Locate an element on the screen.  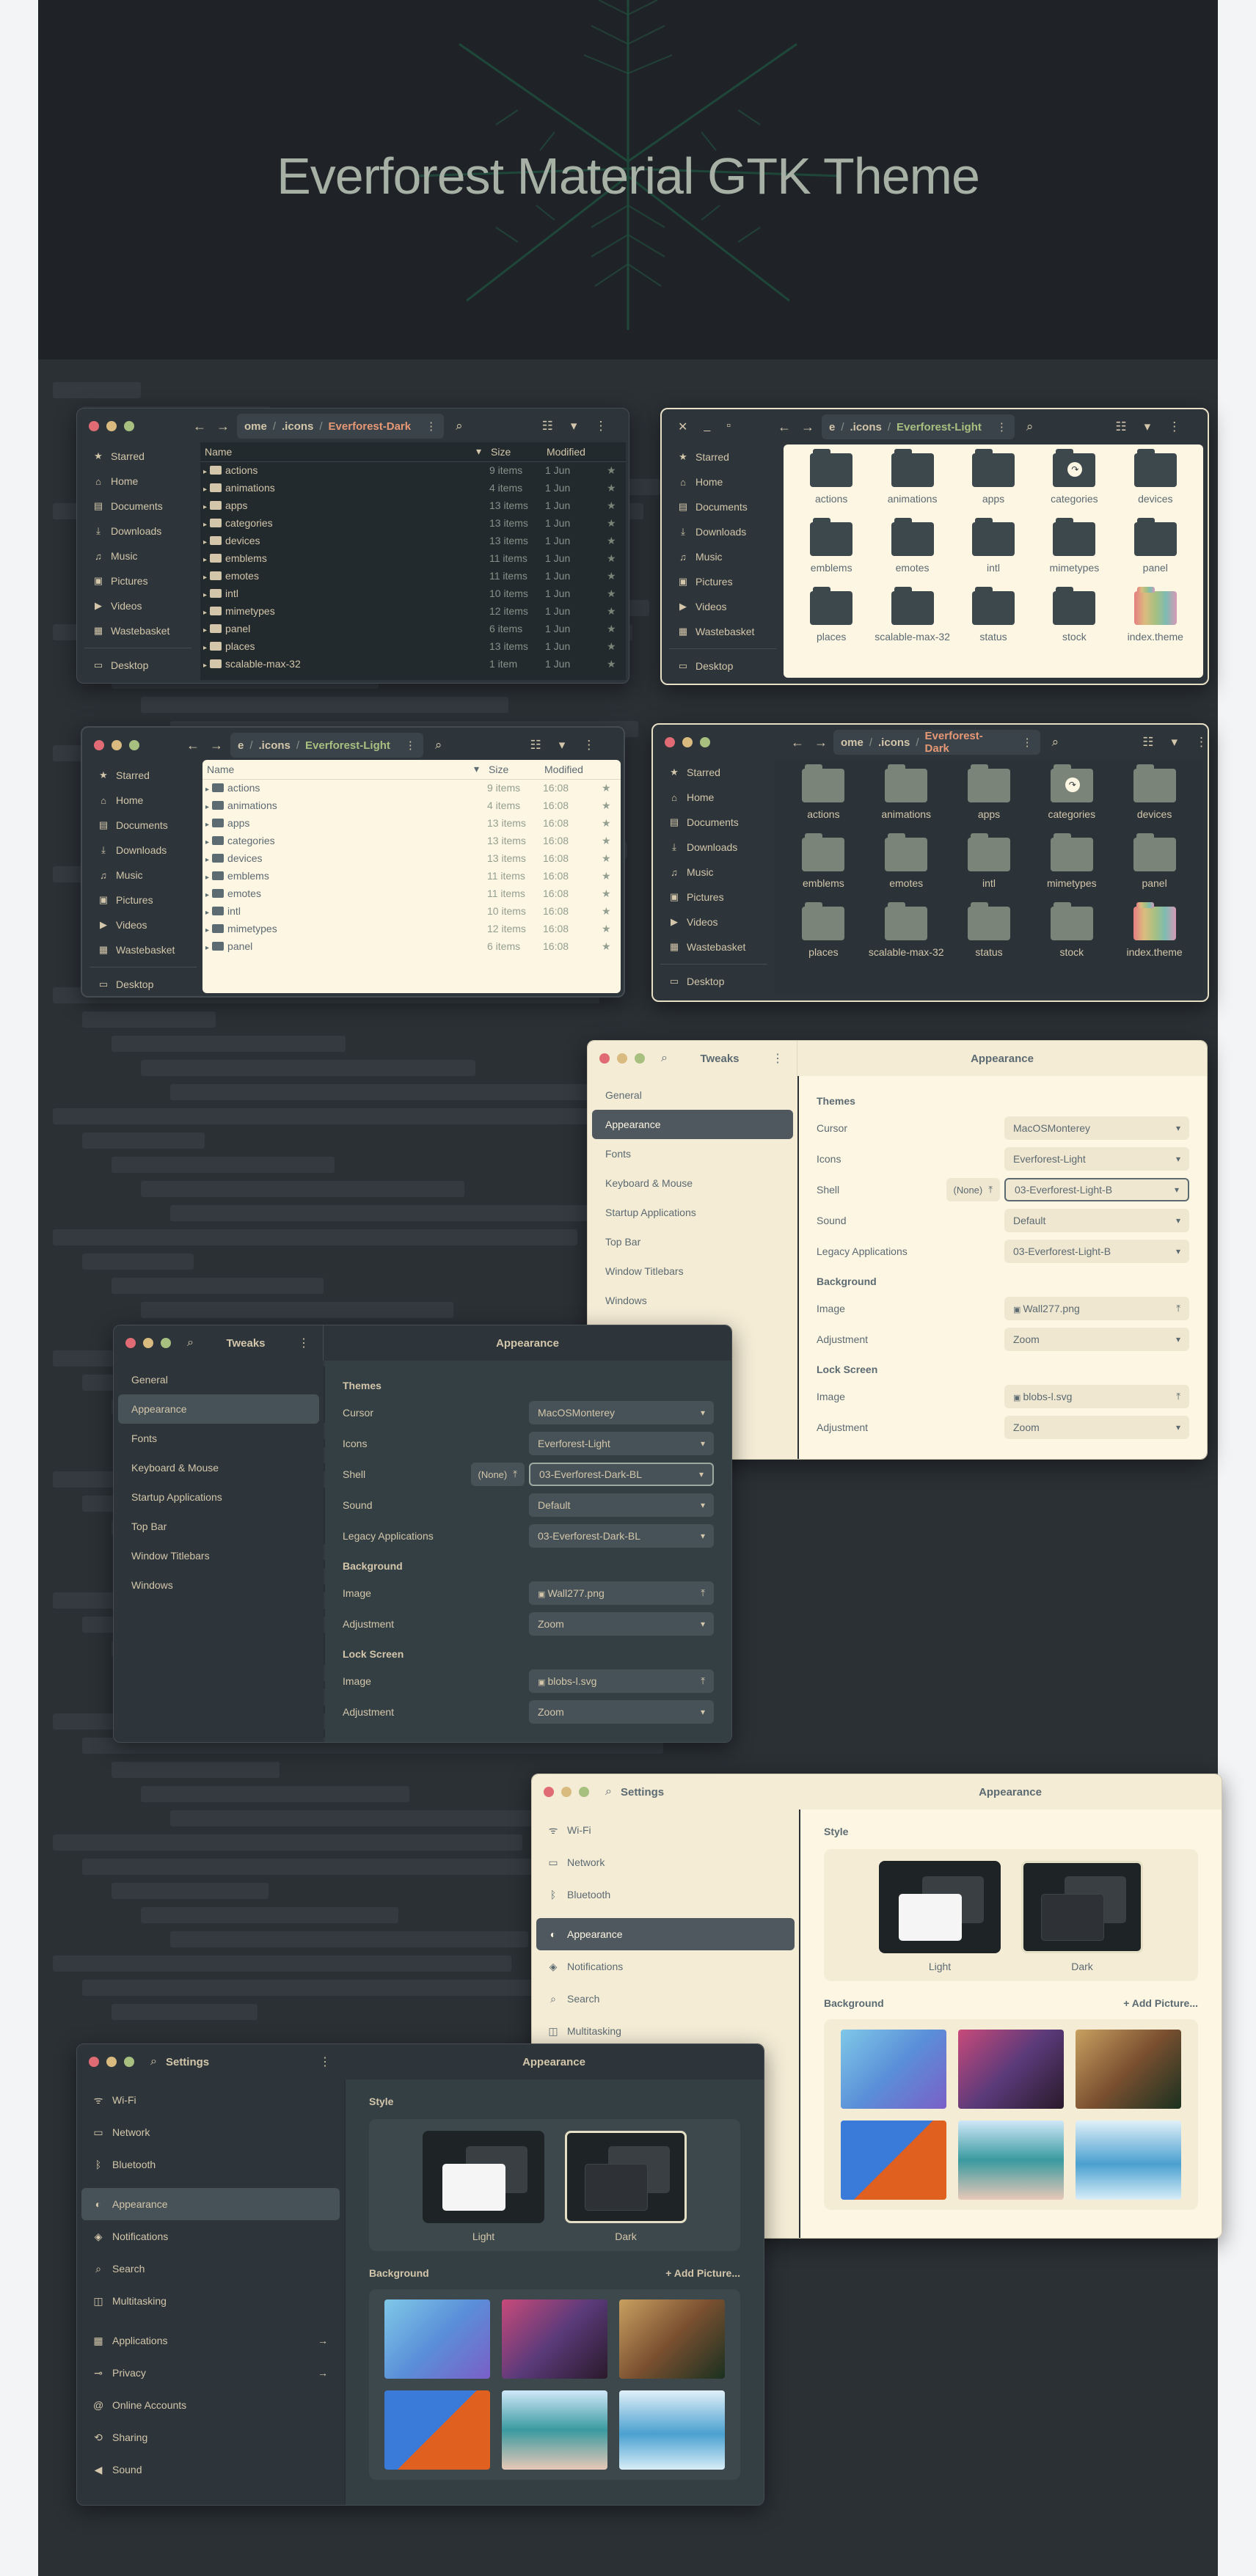
table-row: ▸ devices 13 items 1 Jun ★ is located at coordinates (413, 540).